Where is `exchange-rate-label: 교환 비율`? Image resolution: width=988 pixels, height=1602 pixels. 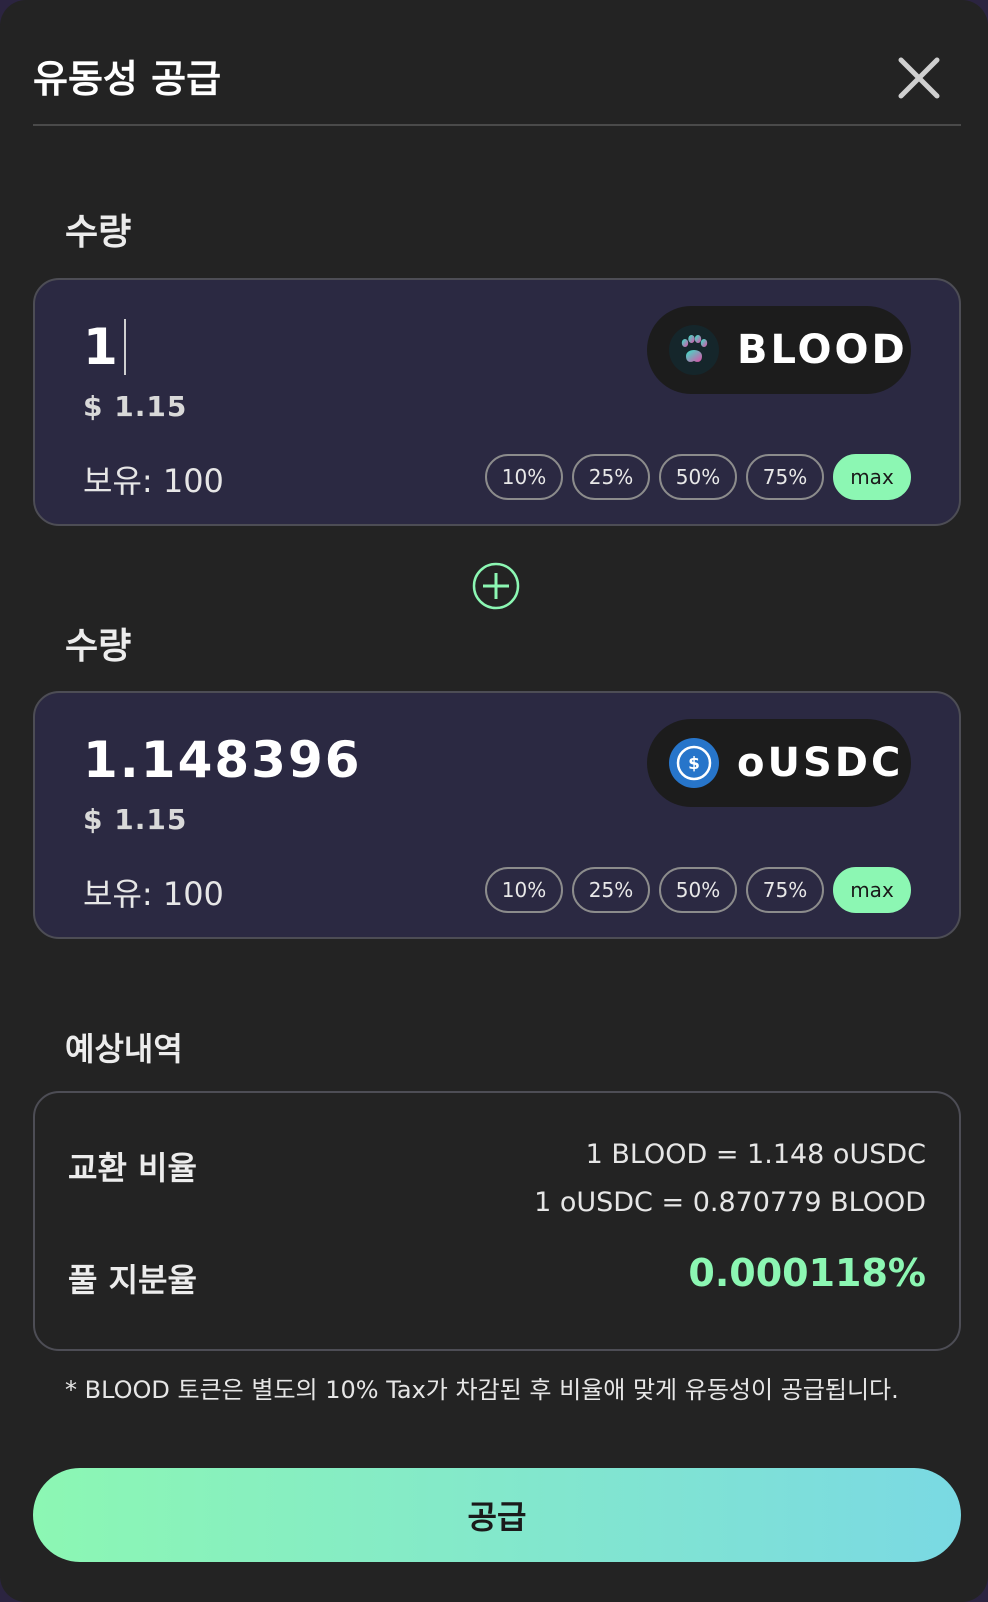 exchange-rate-label: 교환 비율 is located at coordinates (132, 1168).